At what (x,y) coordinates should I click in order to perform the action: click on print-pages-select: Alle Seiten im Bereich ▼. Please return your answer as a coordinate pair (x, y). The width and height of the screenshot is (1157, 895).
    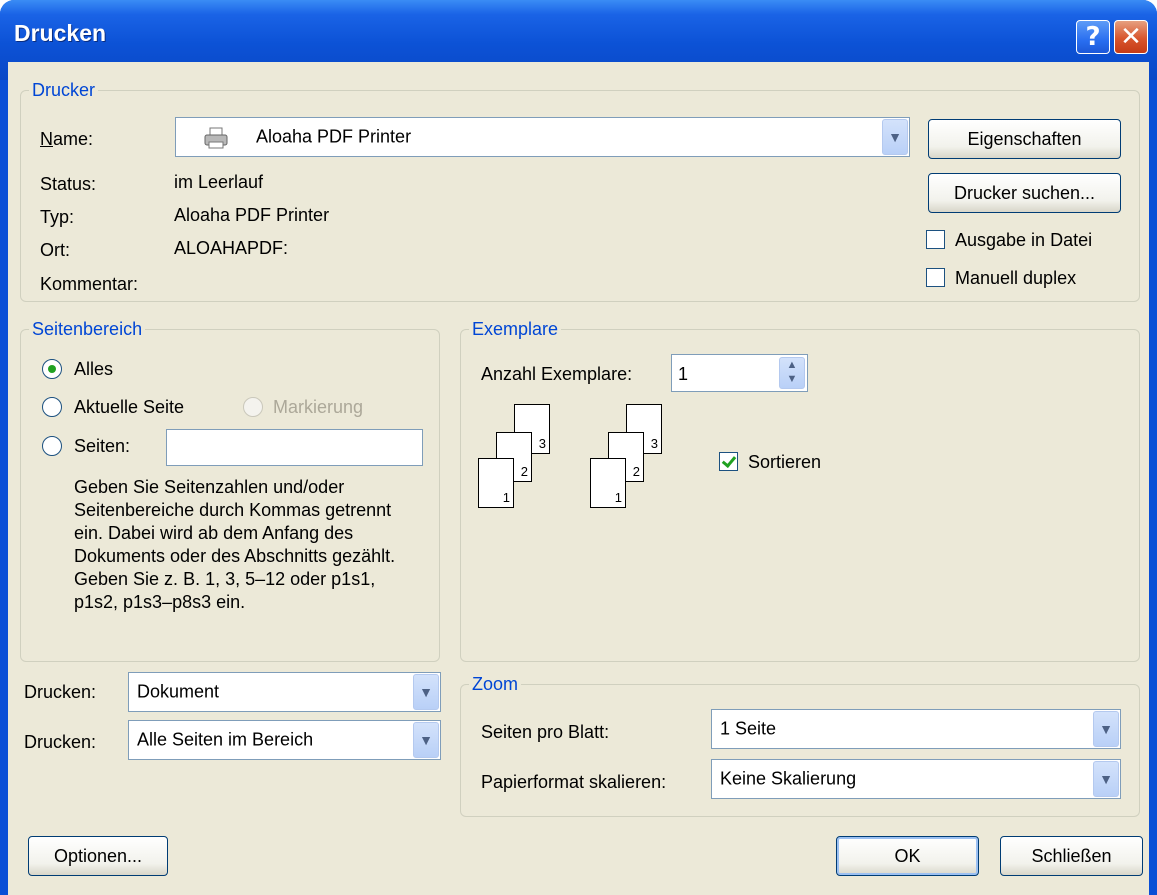
    Looking at the image, I should click on (284, 740).